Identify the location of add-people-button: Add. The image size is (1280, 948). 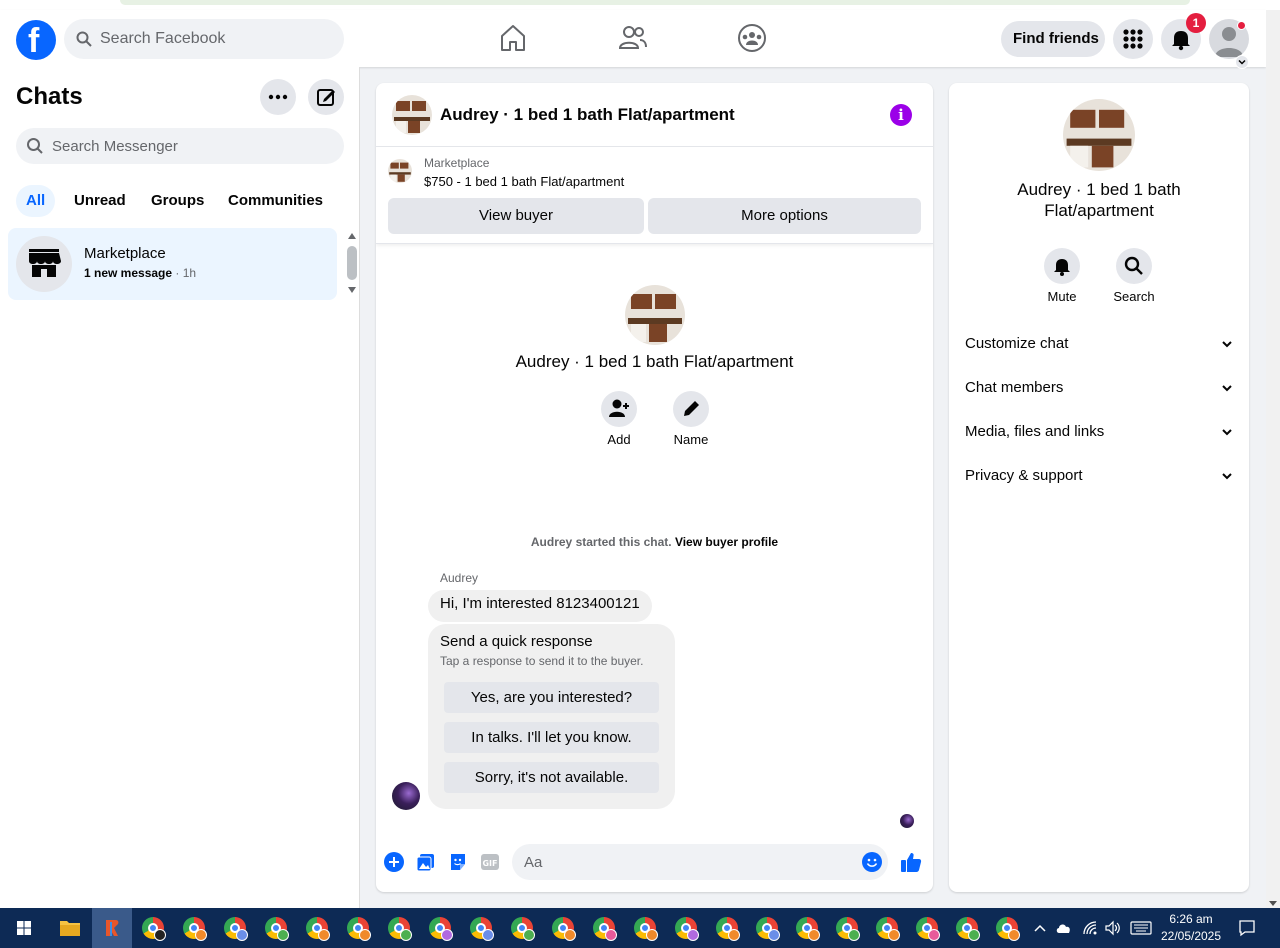
(619, 419).